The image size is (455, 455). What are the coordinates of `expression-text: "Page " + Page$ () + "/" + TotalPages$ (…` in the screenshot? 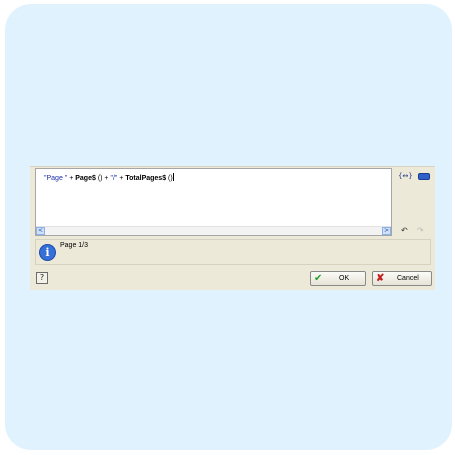 It's located at (109, 177).